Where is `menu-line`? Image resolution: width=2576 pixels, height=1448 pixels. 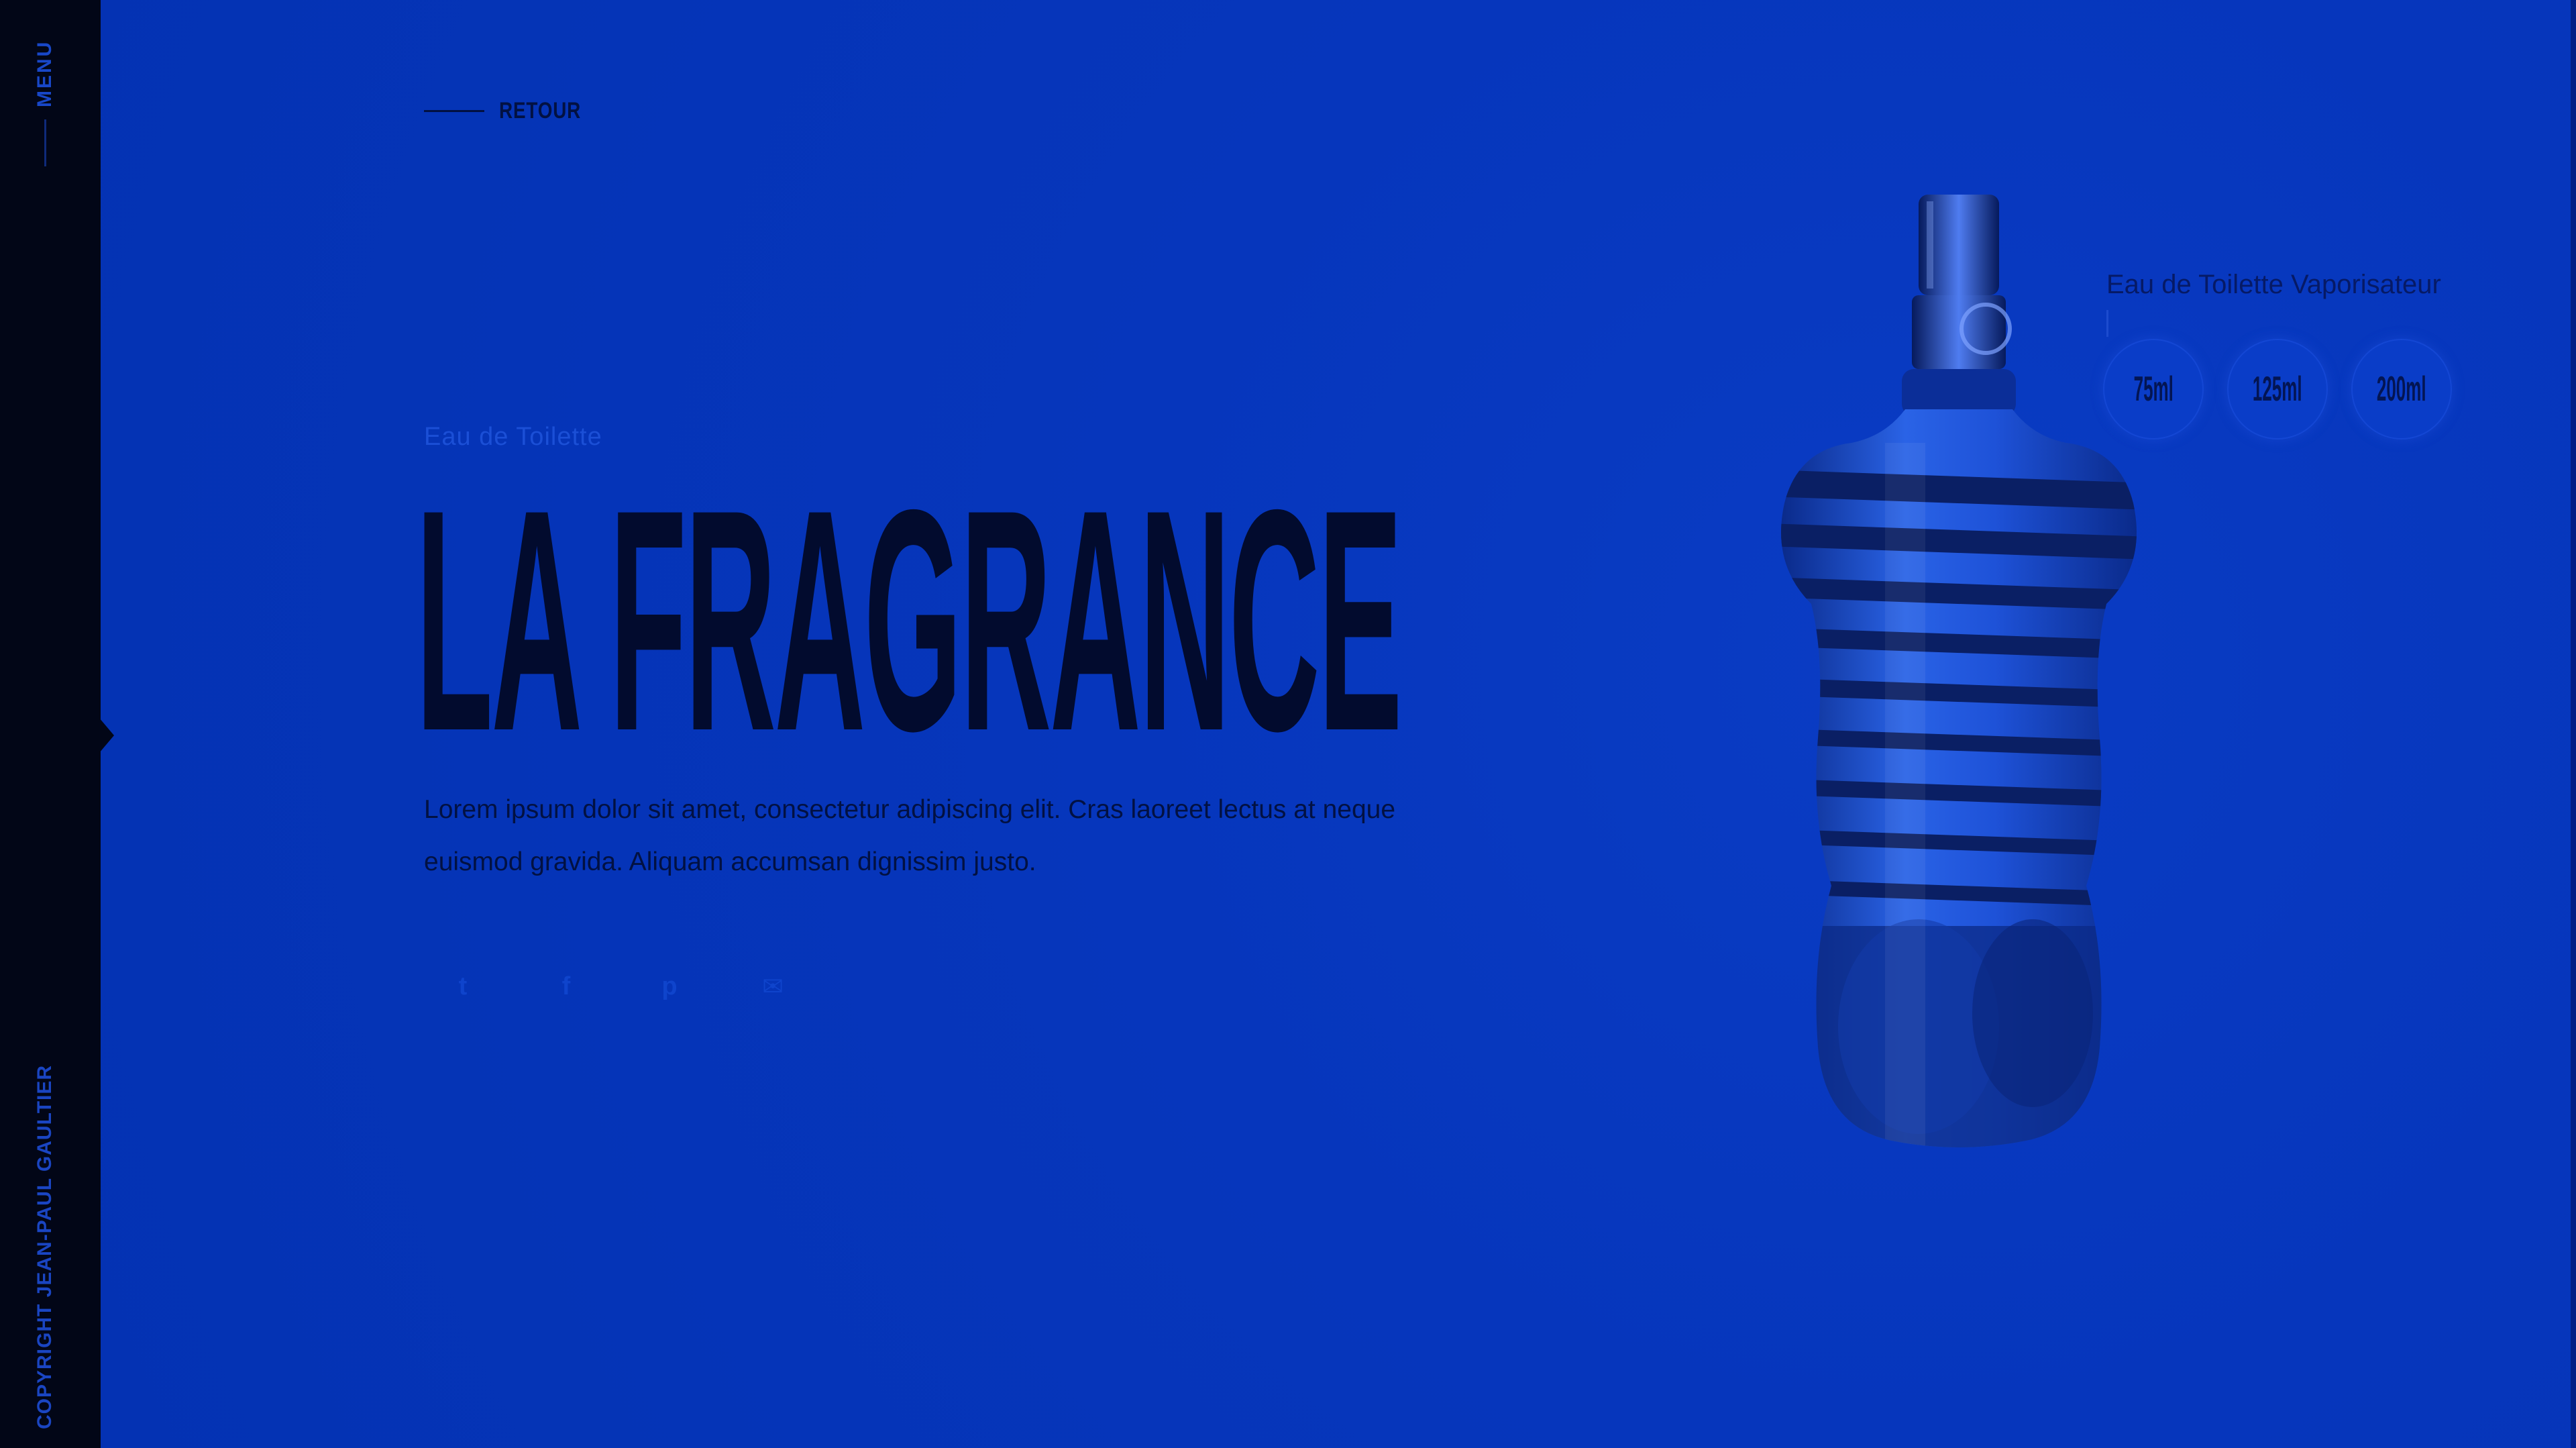
menu-line is located at coordinates (45, 142).